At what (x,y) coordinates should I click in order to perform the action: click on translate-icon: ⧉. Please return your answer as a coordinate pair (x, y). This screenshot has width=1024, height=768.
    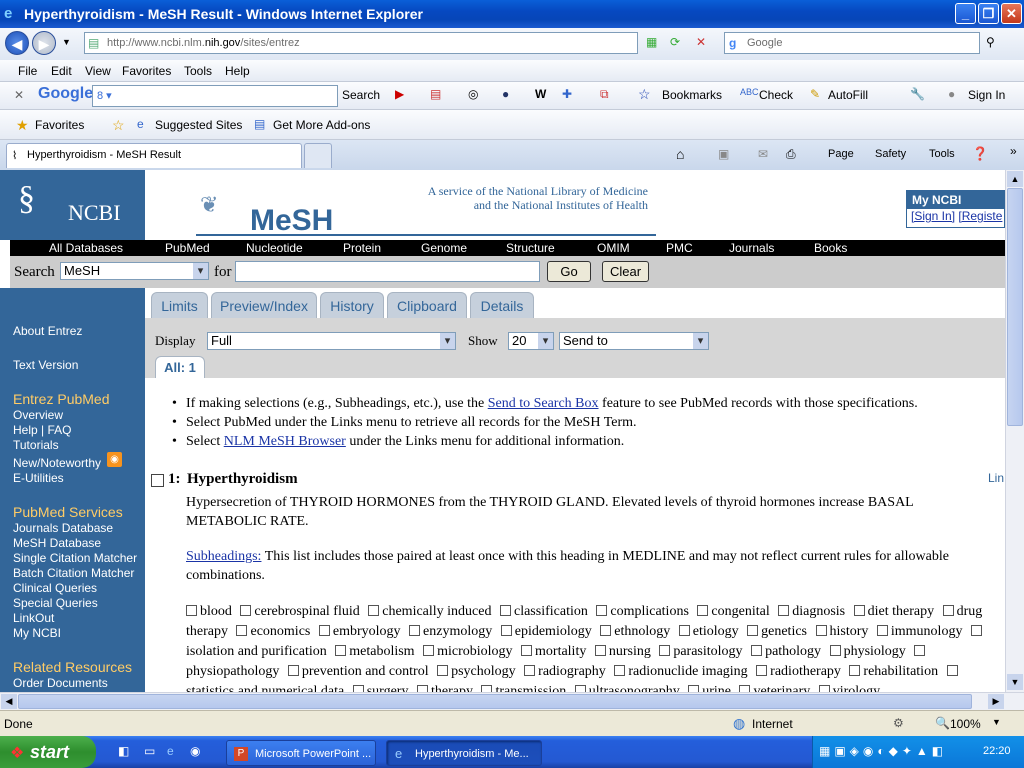
    Looking at the image, I should click on (604, 94).